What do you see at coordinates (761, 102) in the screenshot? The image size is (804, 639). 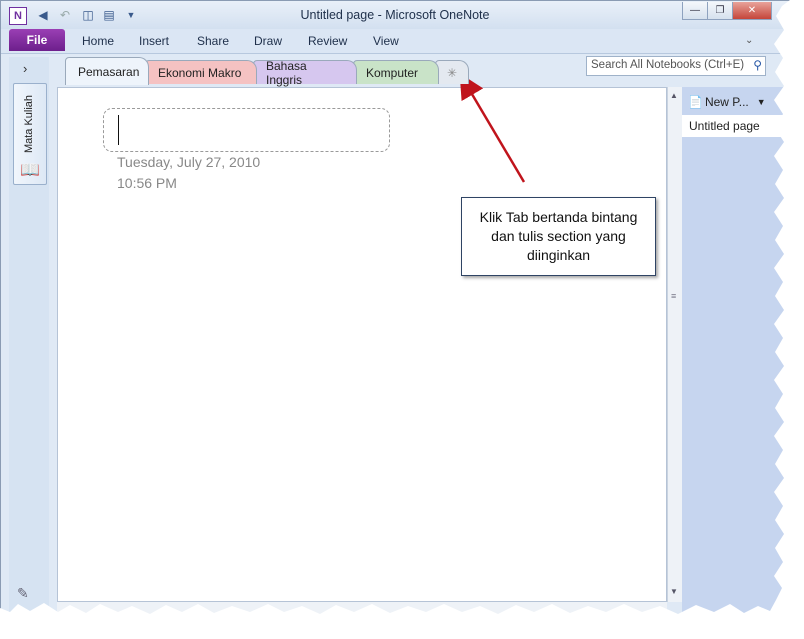 I see `chevron-down-icon: ▼` at bounding box center [761, 102].